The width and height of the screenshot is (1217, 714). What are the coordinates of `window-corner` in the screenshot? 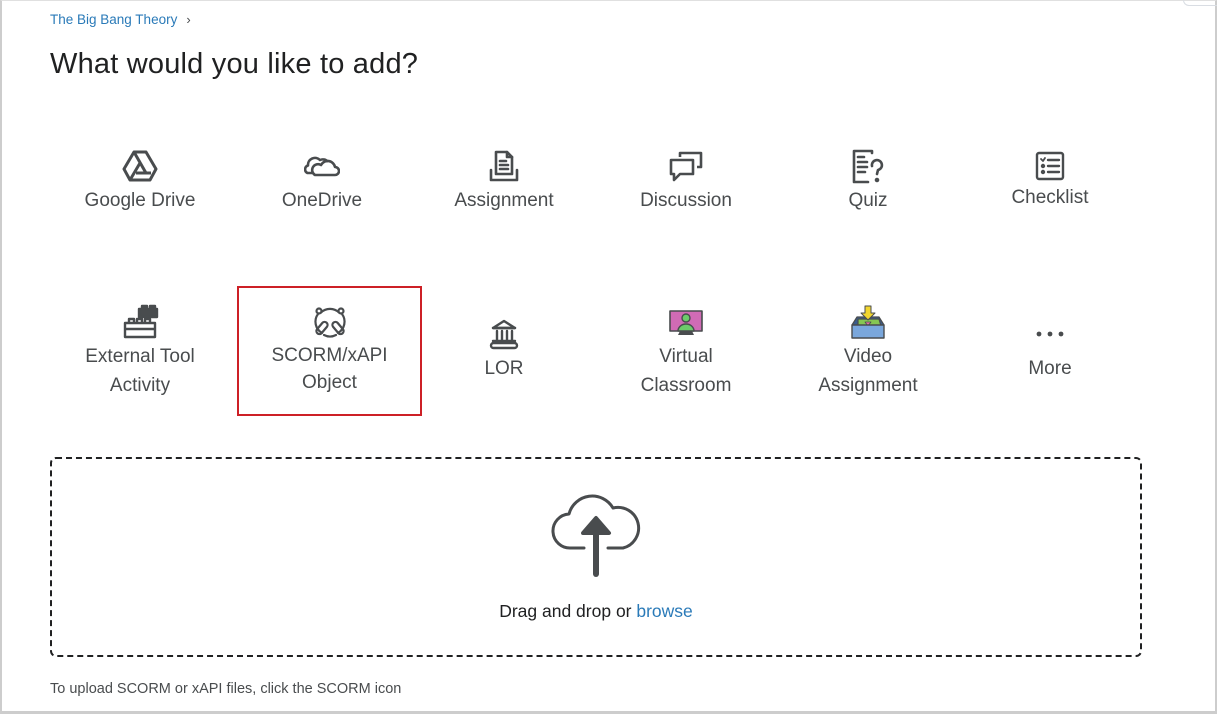 It's located at (1200, 3).